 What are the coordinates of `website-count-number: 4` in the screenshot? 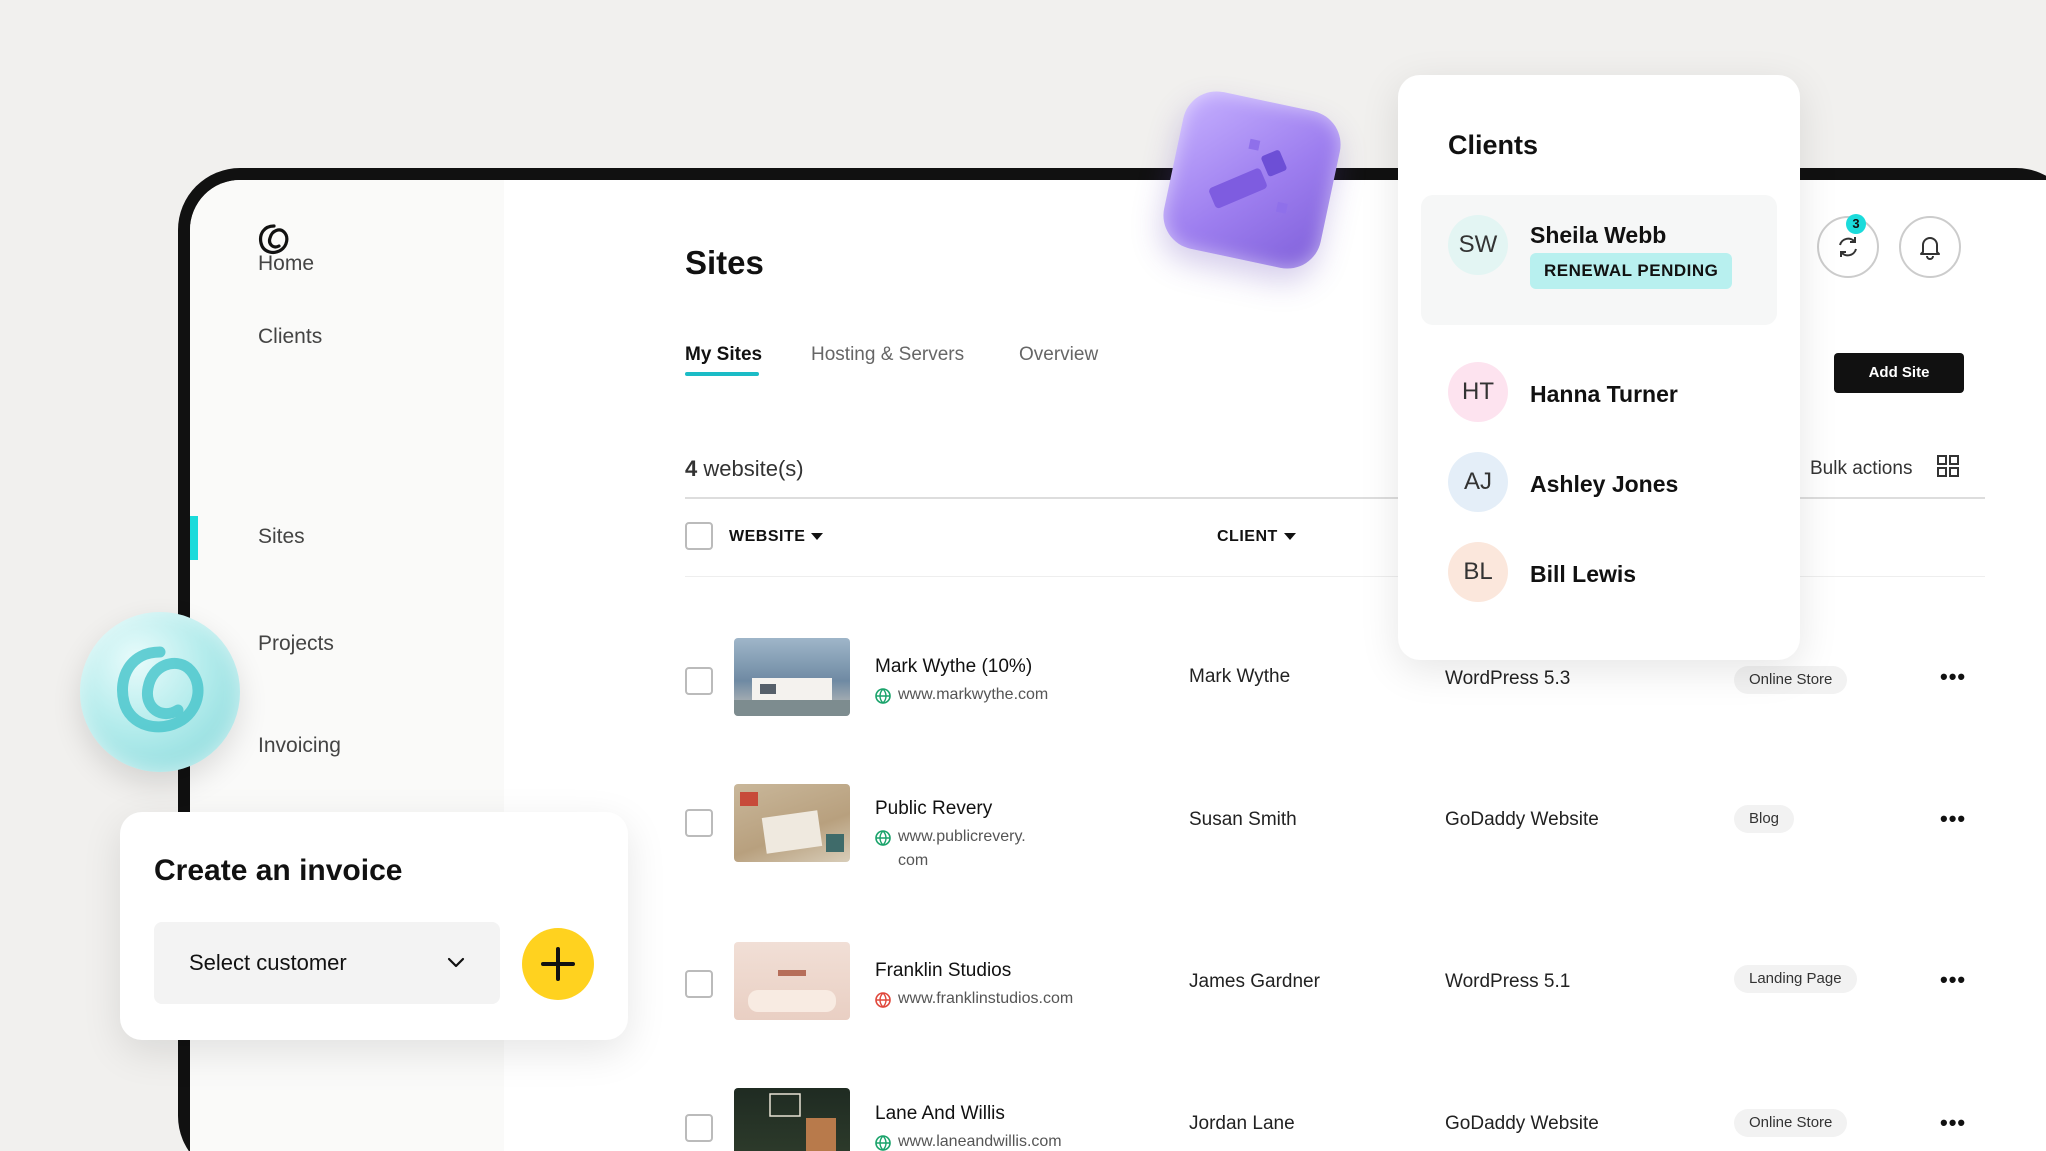 It's located at (691, 468).